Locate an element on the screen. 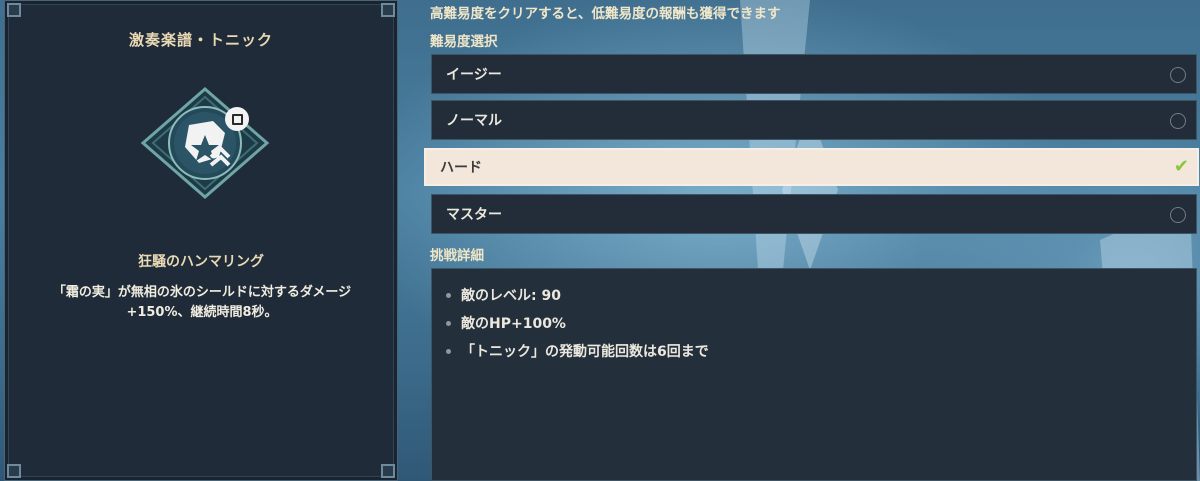 This screenshot has width=1200, height=481. effect-desc-line: +150%、継続時間8秒。 is located at coordinates (202, 312).